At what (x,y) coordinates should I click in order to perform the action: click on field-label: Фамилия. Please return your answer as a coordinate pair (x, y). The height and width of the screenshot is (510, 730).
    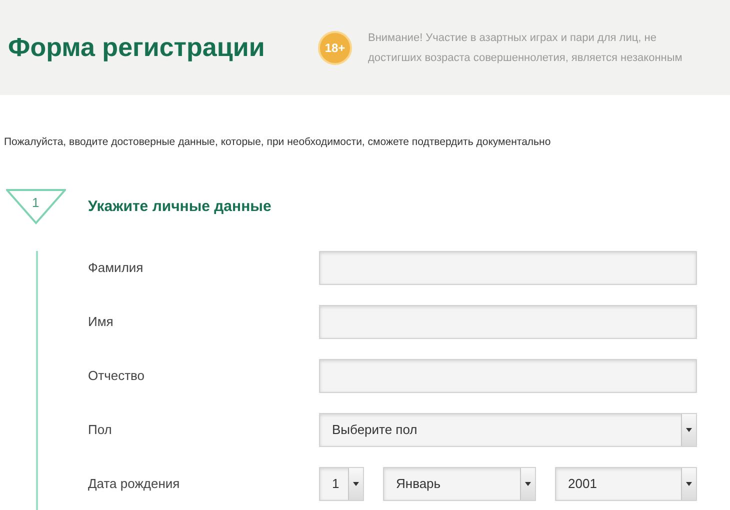
    Looking at the image, I should click on (116, 268).